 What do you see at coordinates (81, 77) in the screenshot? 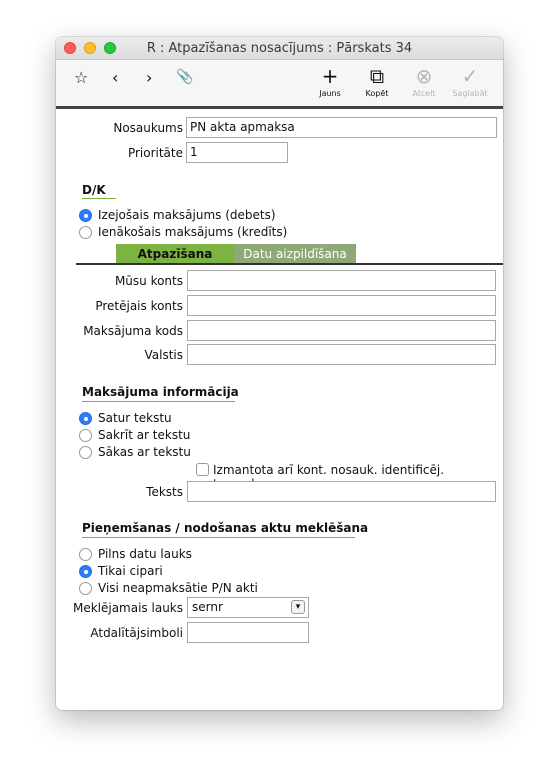
I see `star-icon: ☆` at bounding box center [81, 77].